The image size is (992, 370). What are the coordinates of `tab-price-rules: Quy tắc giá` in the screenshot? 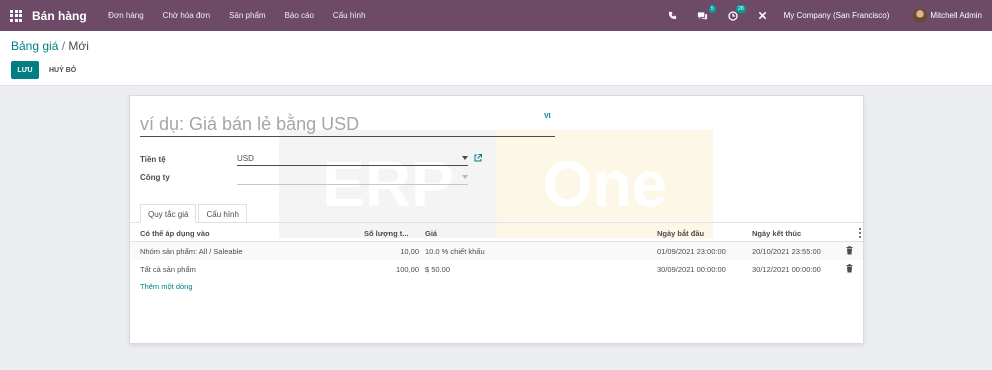 It's located at (168, 213).